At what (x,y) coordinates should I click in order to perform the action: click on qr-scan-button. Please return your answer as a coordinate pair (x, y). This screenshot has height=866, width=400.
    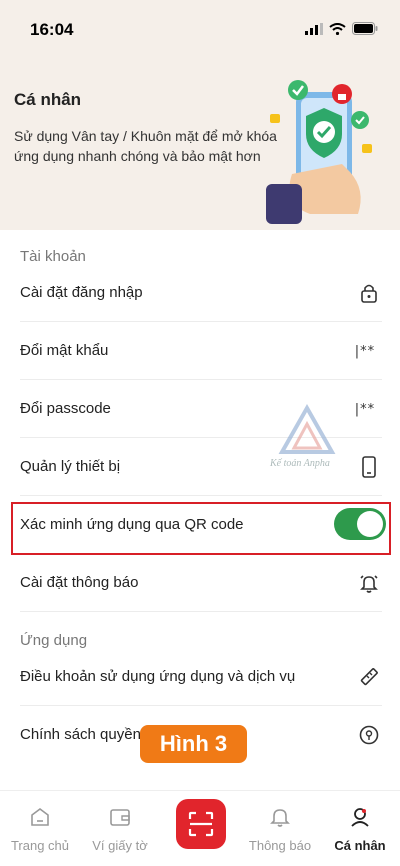
    Looking at the image, I should click on (201, 824).